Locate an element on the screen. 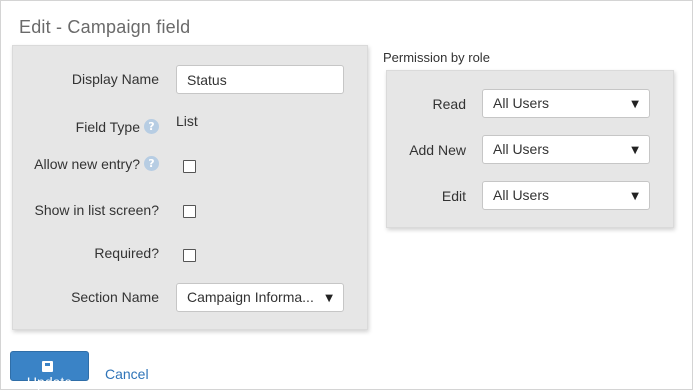 The height and width of the screenshot is (390, 693). show-in-list-label: Show in list screen? is located at coordinates (96, 210).